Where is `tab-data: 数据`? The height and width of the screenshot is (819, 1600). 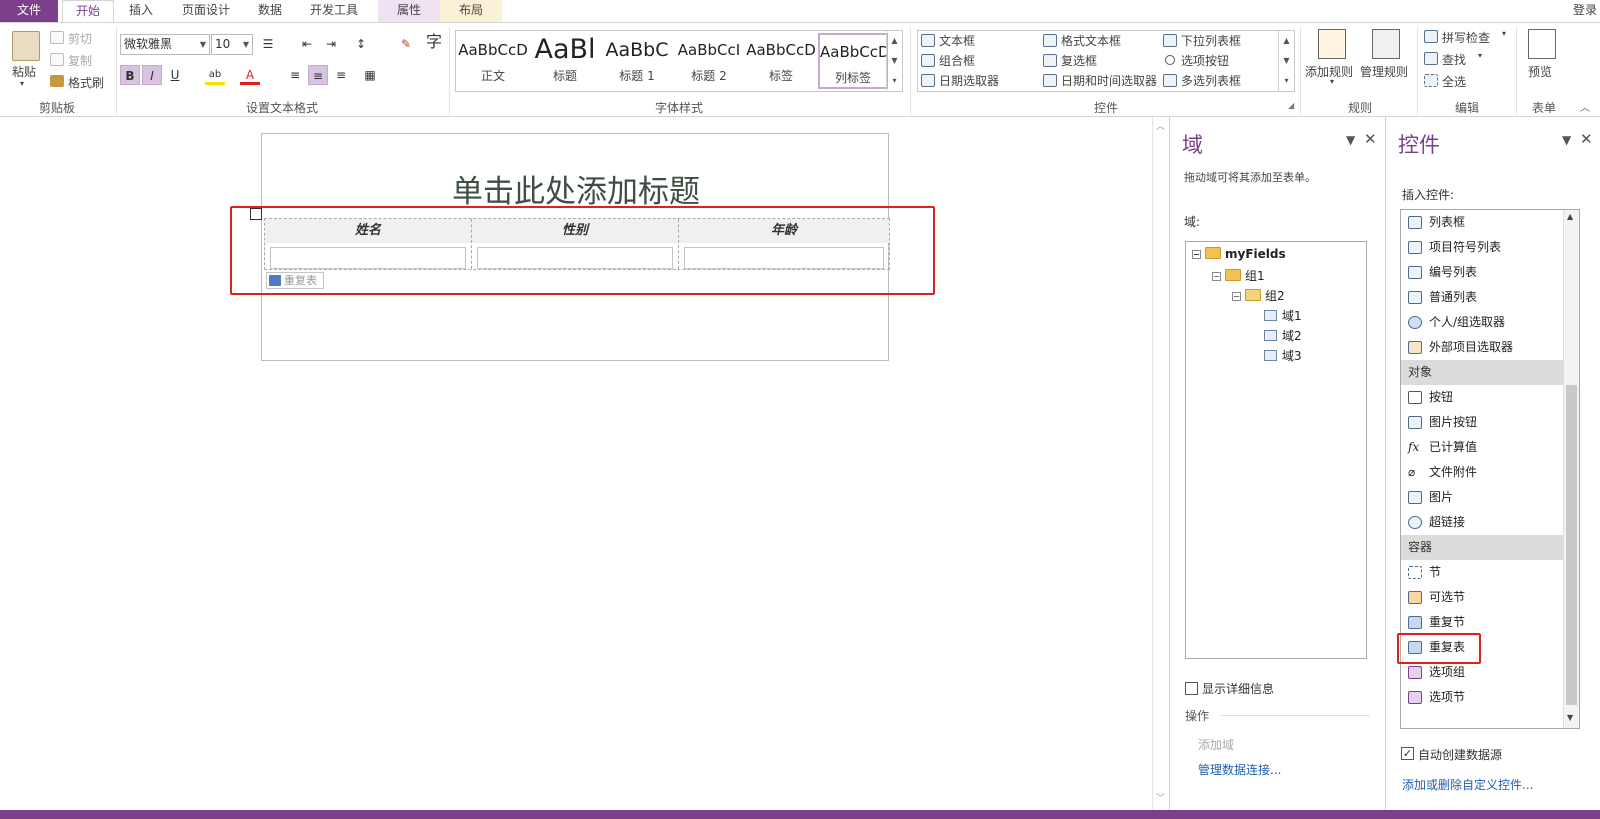
tab-data: 数据 is located at coordinates (270, 11).